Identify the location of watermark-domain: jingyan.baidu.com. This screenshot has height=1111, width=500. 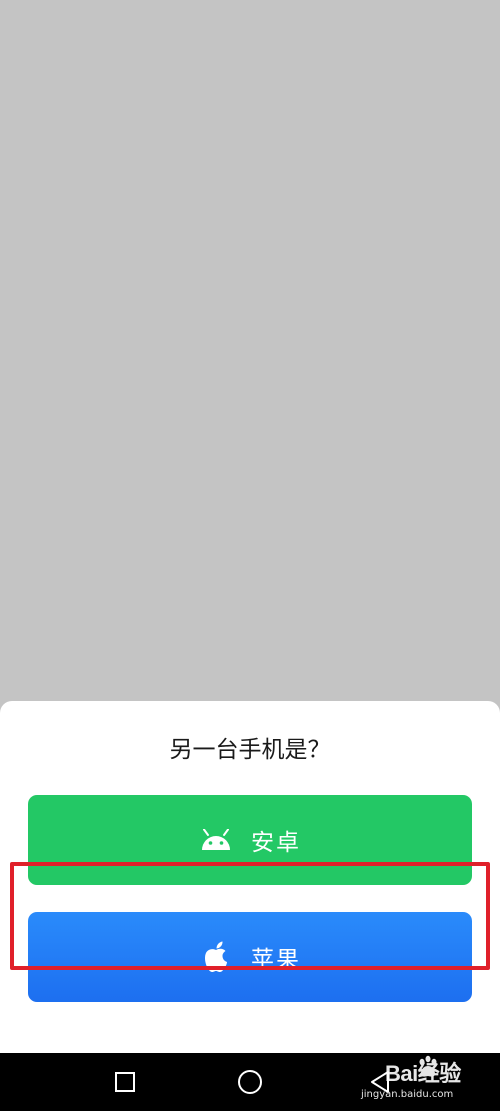
(407, 1094).